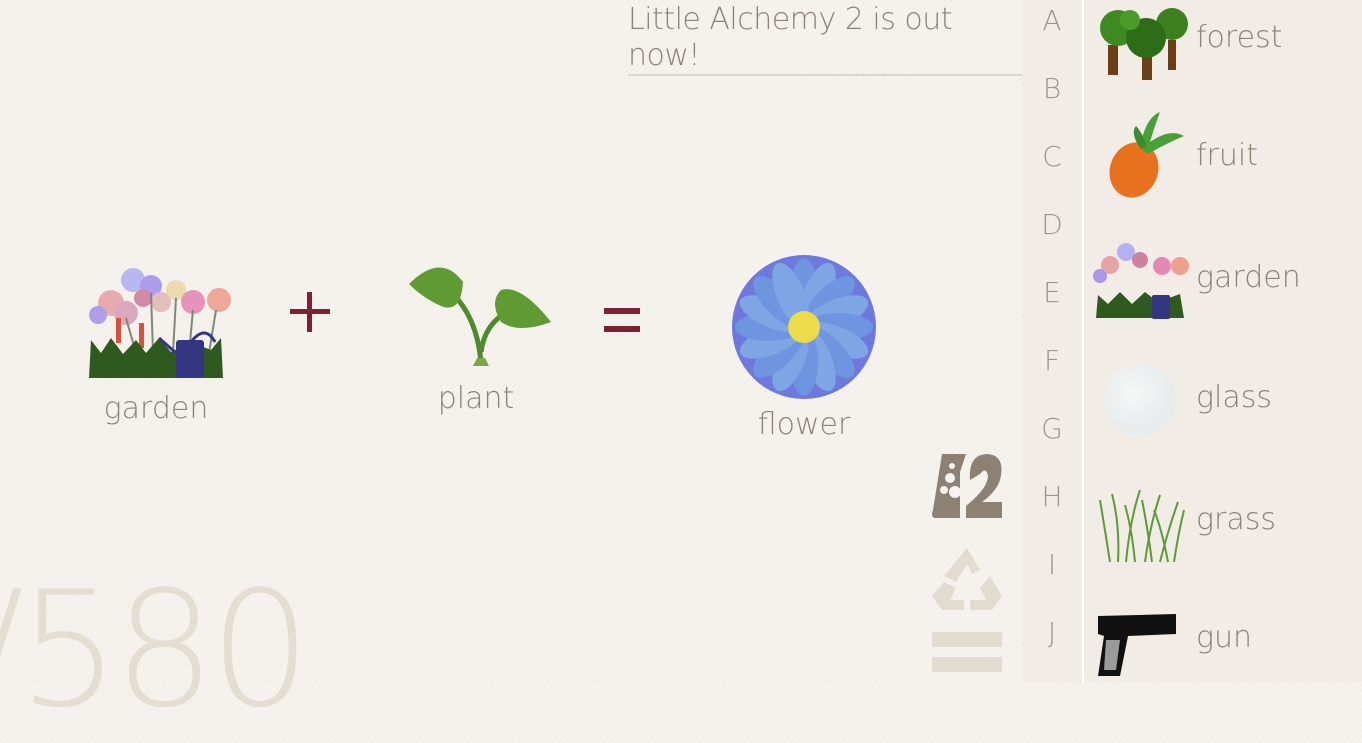 Image resolution: width=1362 pixels, height=743 pixels. What do you see at coordinates (1052, 428) in the screenshot?
I see `letter-index-g: G` at bounding box center [1052, 428].